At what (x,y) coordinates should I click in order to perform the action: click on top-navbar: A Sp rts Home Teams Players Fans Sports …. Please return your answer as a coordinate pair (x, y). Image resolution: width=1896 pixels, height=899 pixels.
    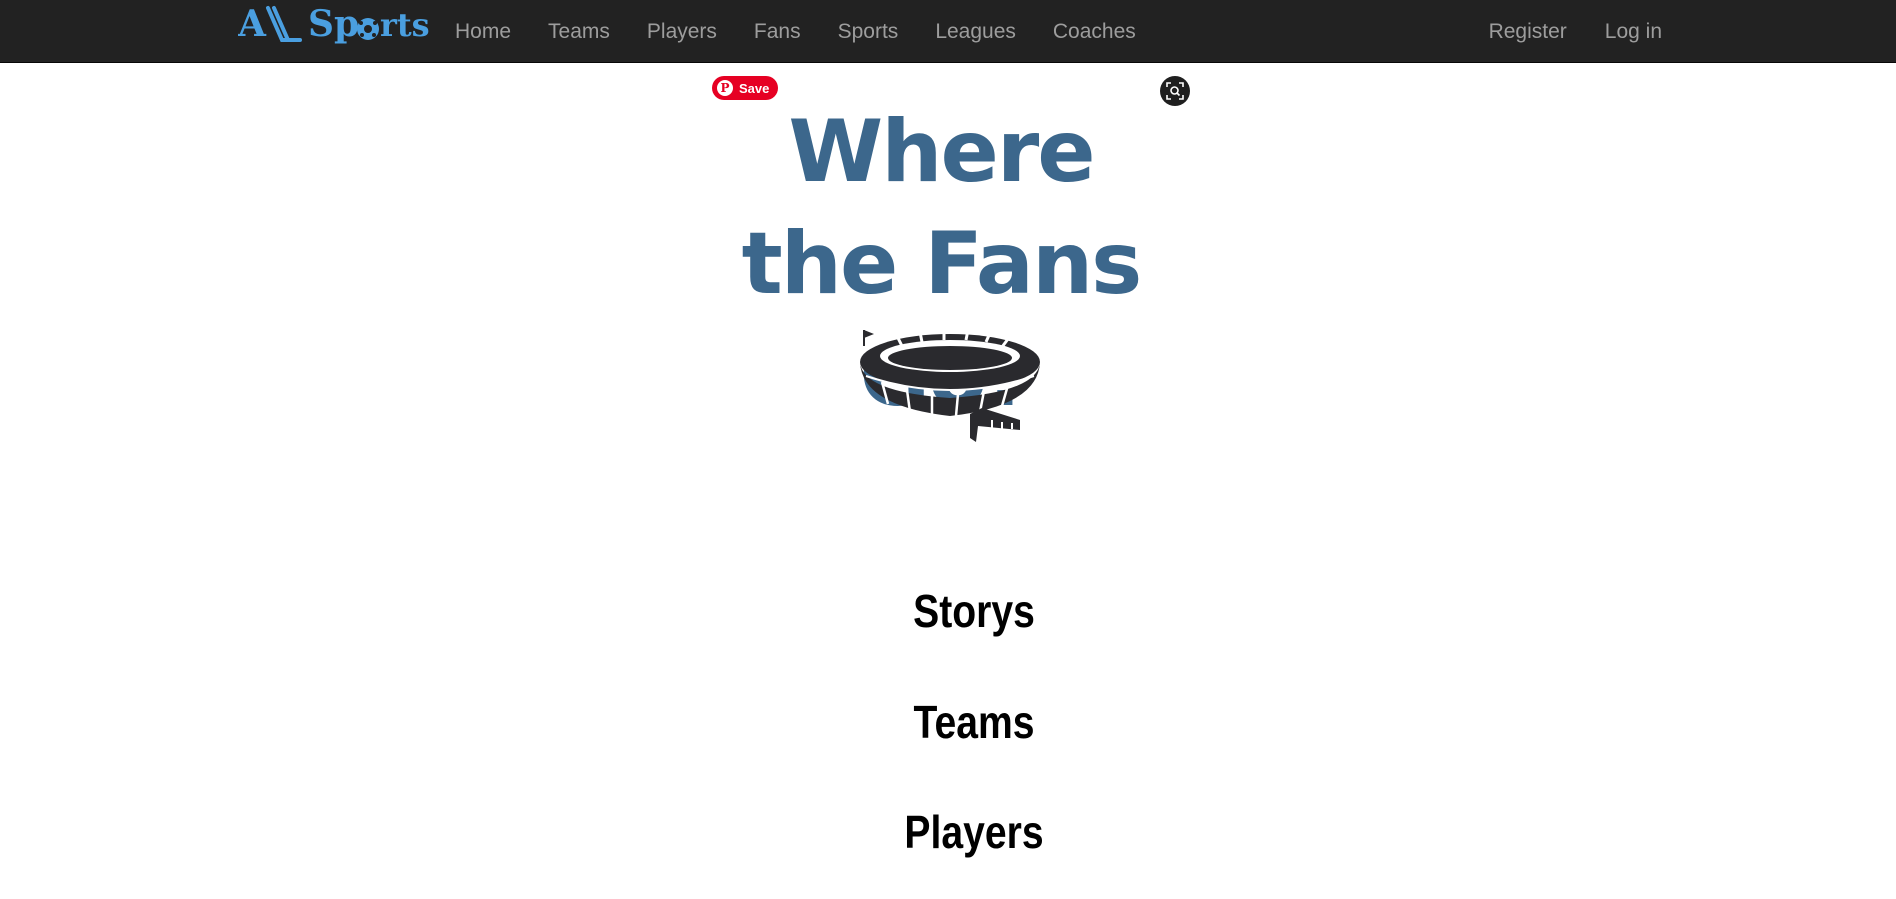
    Looking at the image, I should click on (948, 31).